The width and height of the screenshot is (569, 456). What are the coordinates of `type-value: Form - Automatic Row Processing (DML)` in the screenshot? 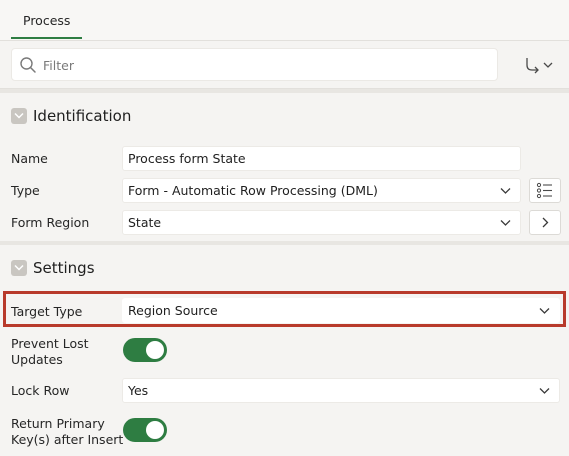 It's located at (253, 190).